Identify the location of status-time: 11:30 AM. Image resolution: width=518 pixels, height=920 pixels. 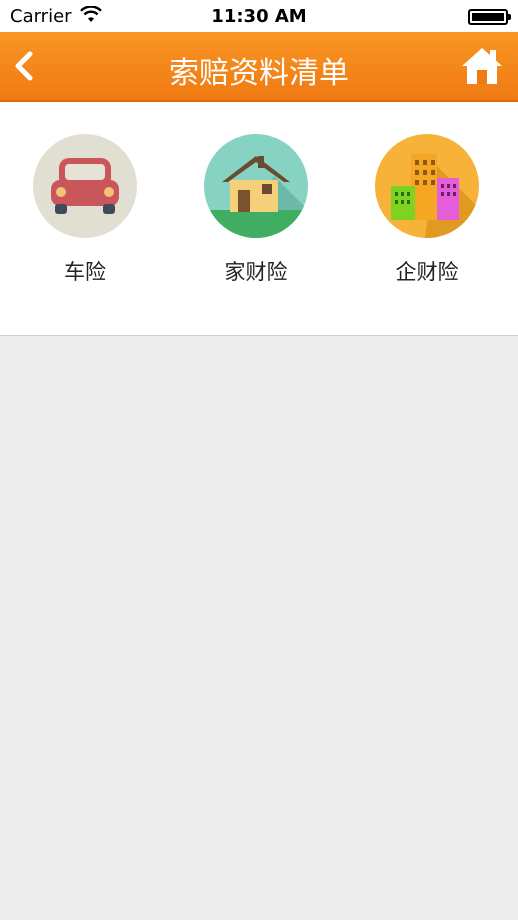
(259, 16).